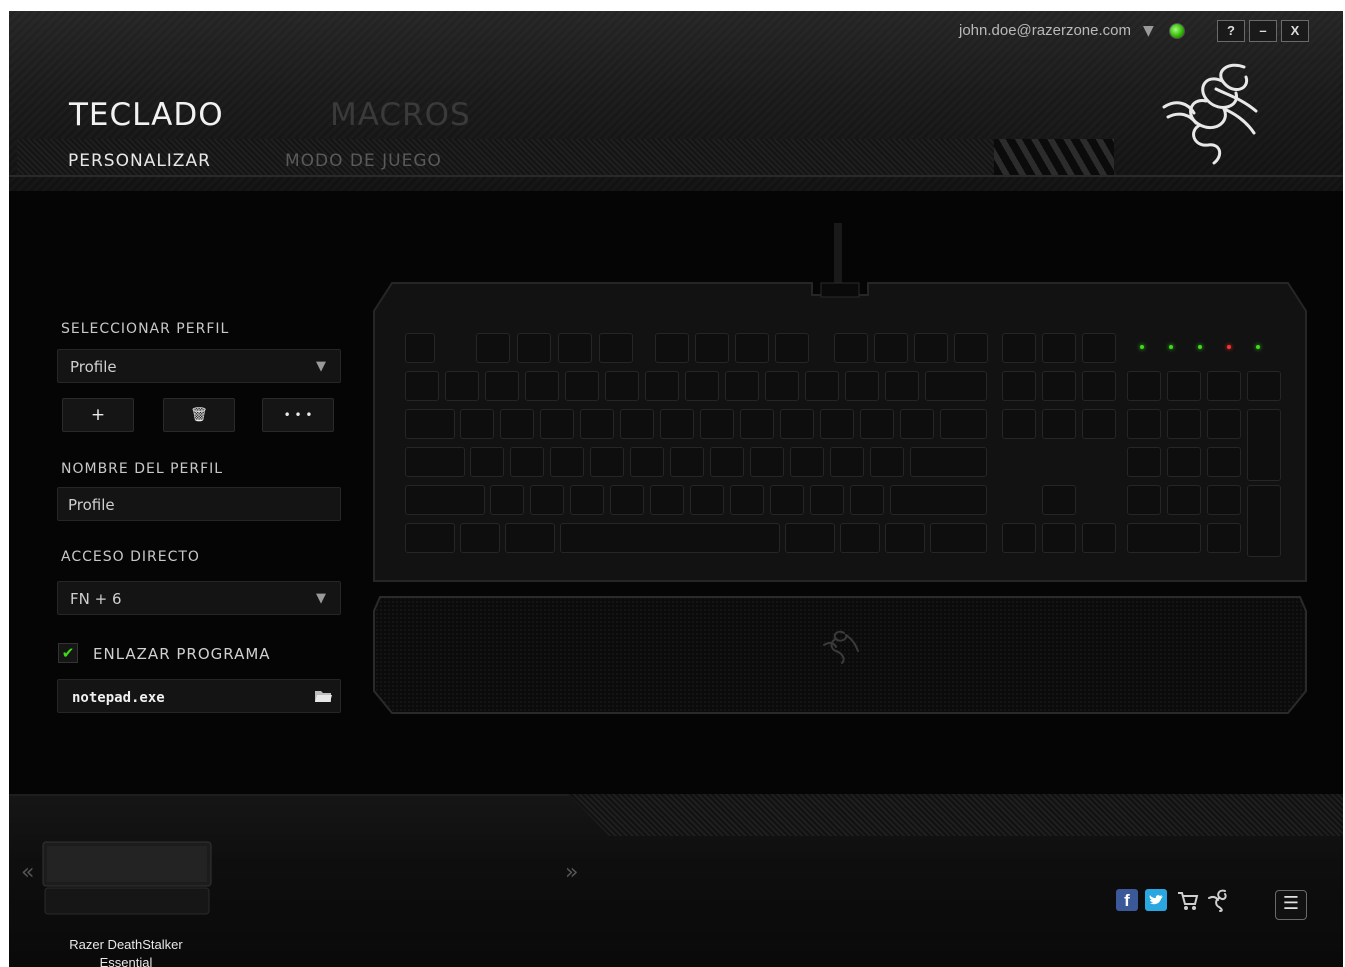 The image size is (1345, 967). I want to click on subtab-modo-de-juego: MODO DE JUEGO, so click(363, 161).